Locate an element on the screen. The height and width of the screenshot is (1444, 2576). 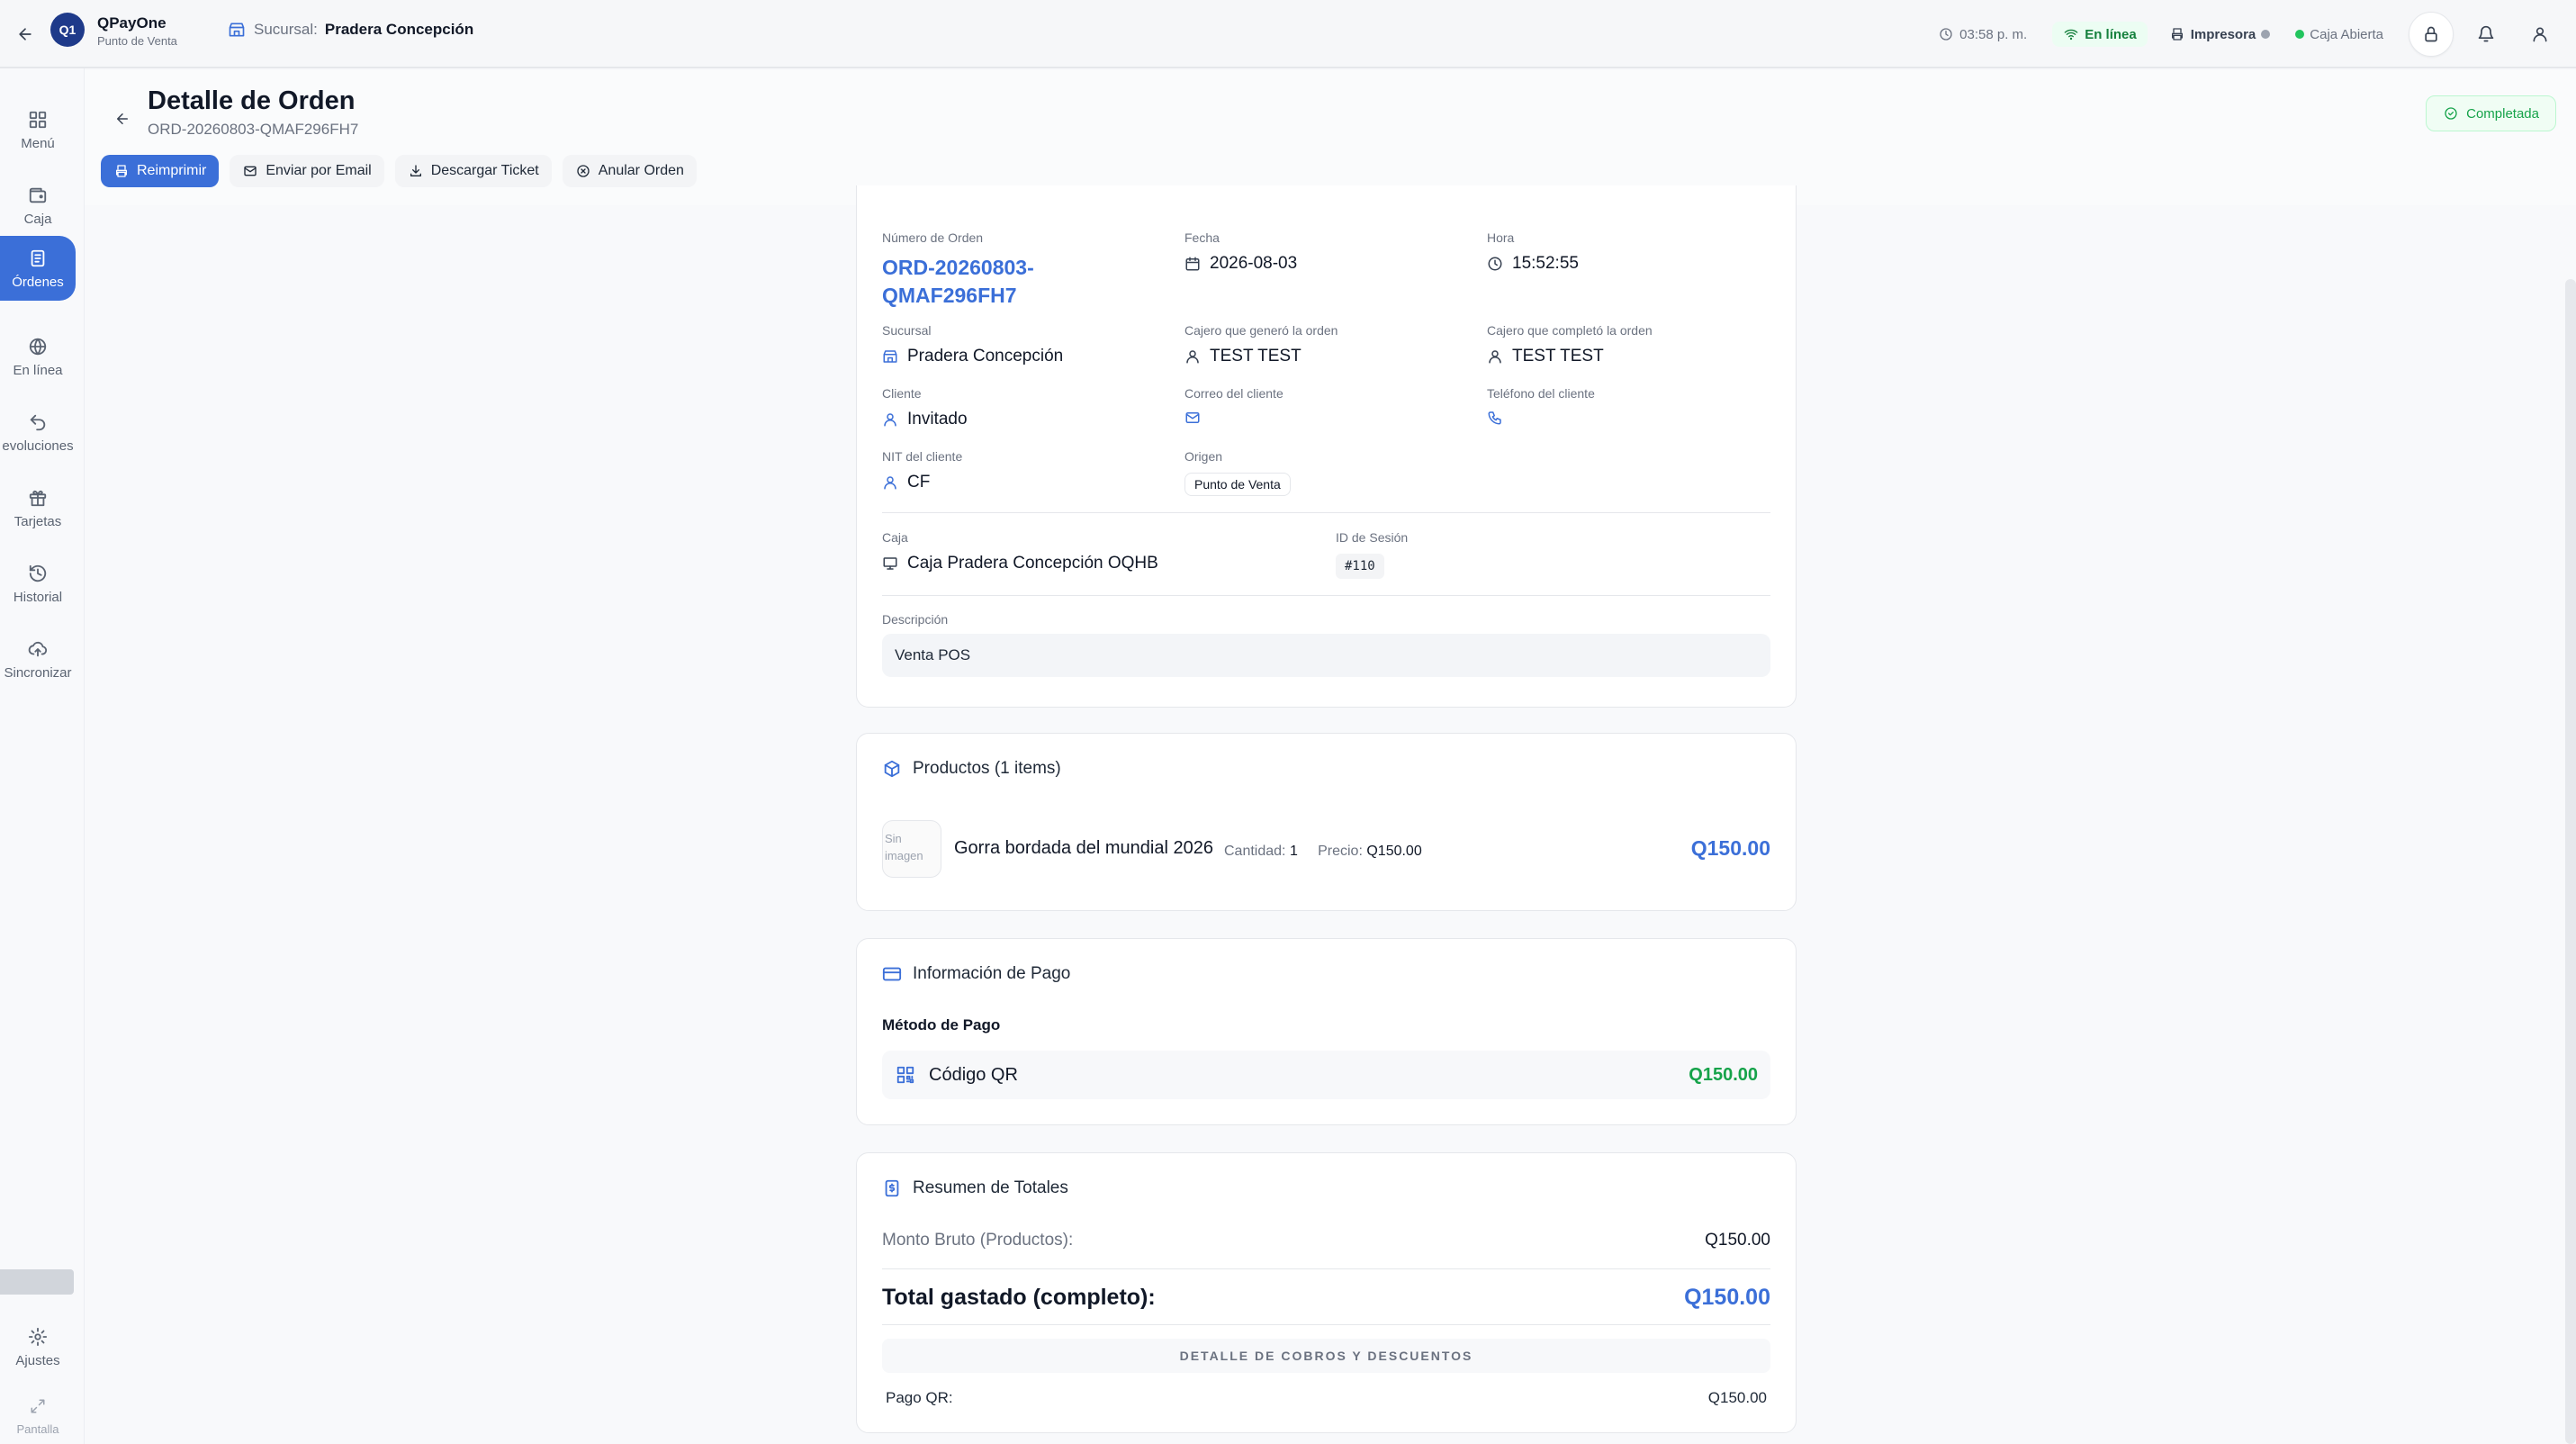
sidebar-item-returns: evoluciones is located at coordinates (38, 432).